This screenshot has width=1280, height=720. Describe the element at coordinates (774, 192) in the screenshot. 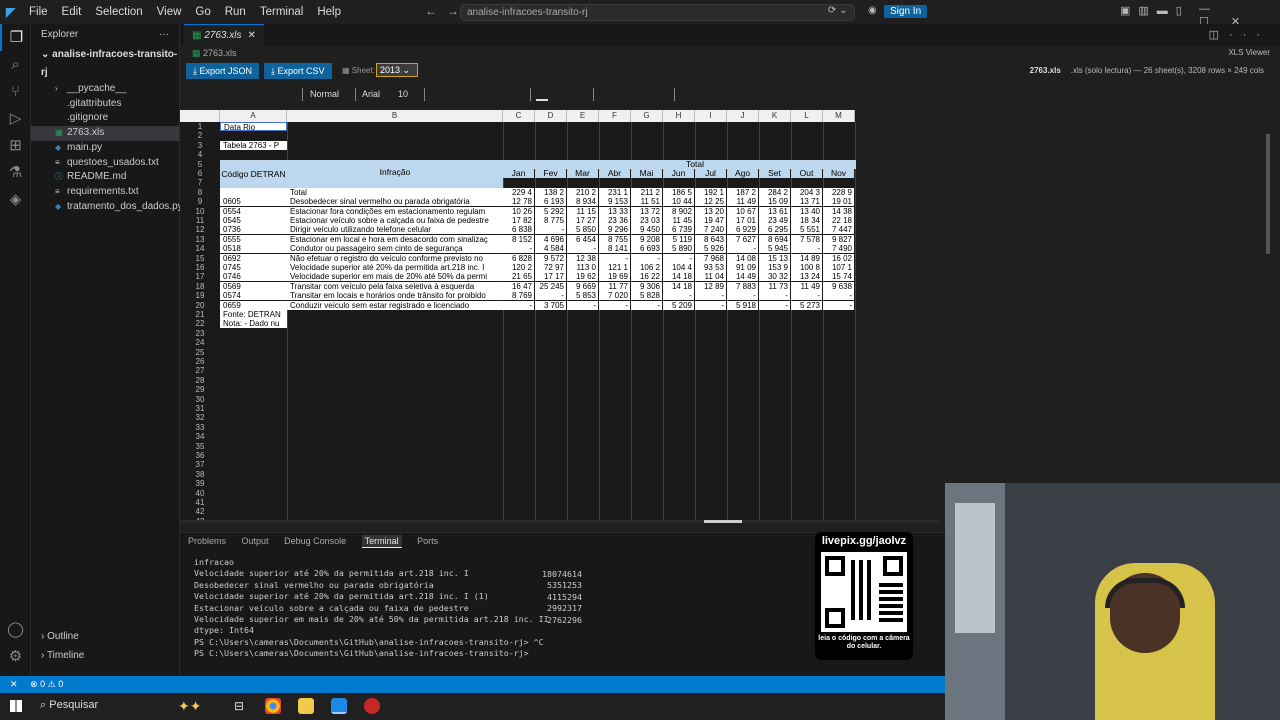

I see `value-cell: 284 2` at that location.